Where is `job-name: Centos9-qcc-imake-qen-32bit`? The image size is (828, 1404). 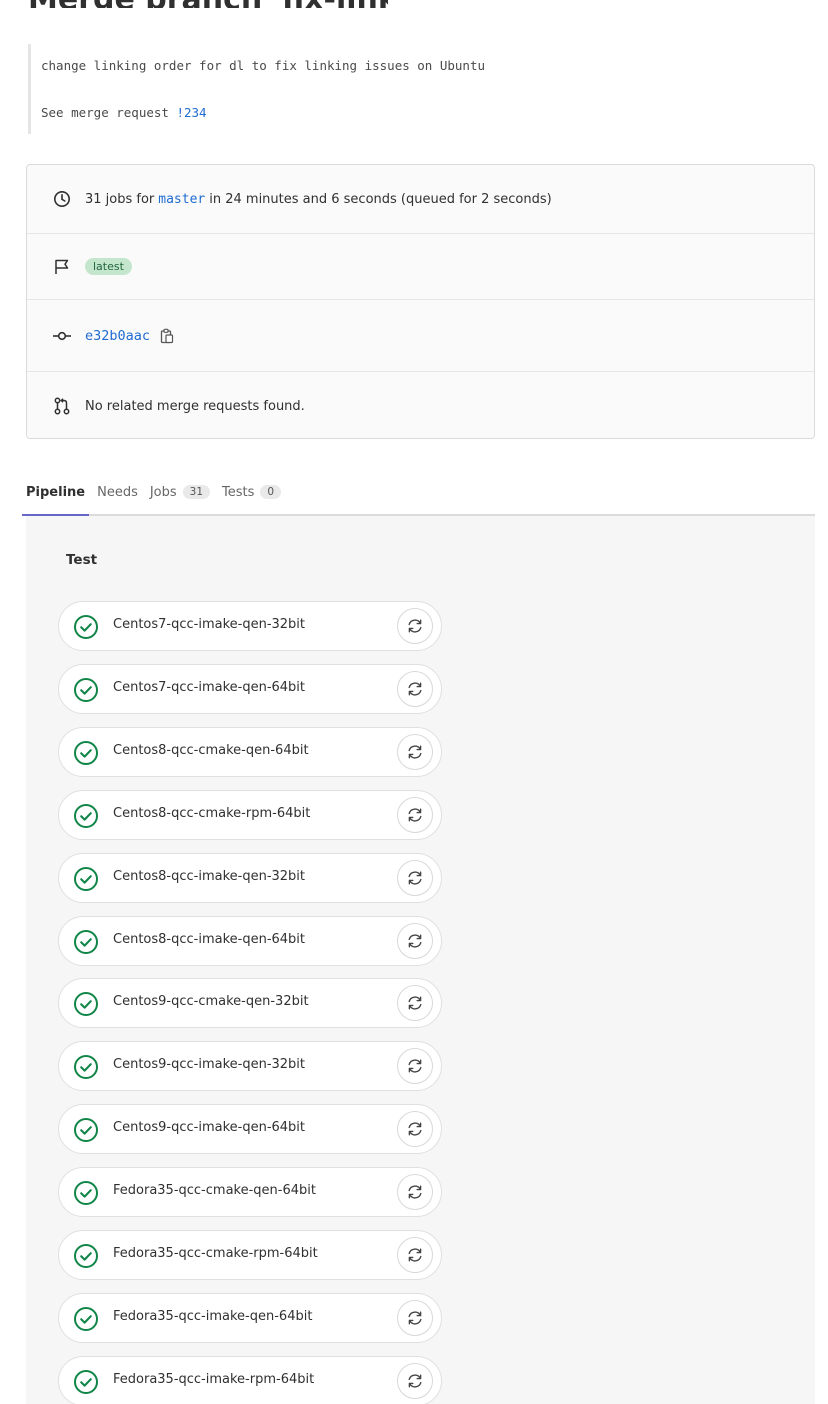 job-name: Centos9-qcc-imake-qen-32bit is located at coordinates (209, 1065).